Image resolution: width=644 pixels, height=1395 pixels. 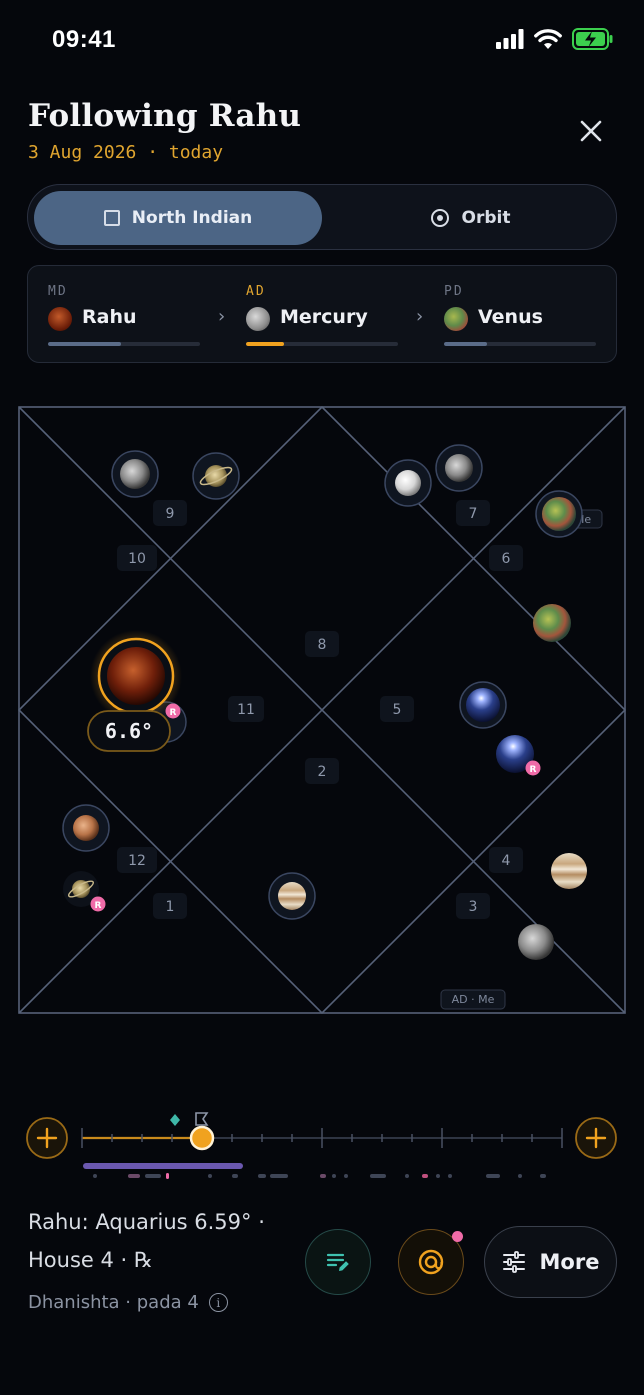 What do you see at coordinates (596, 1138) in the screenshot?
I see `zoom-in-right-button` at bounding box center [596, 1138].